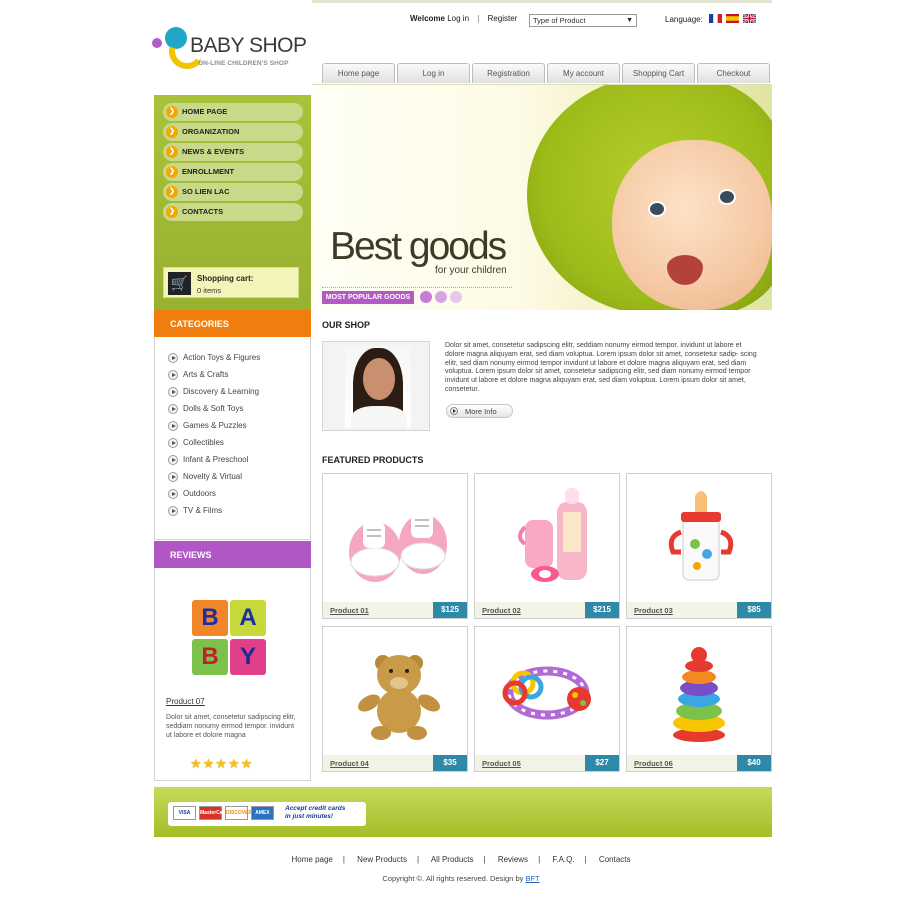  What do you see at coordinates (501, 763) in the screenshot?
I see `product-name: Product 05` at bounding box center [501, 763].